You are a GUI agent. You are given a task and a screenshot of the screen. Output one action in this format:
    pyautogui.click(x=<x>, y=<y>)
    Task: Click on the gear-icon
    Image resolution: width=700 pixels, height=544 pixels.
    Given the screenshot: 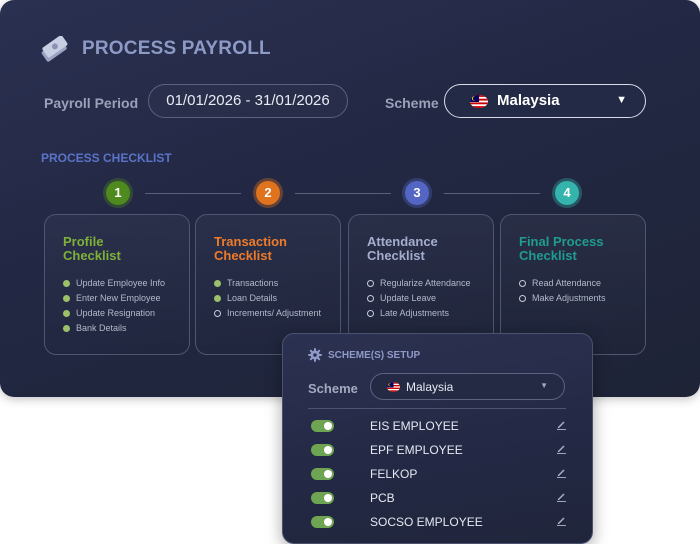 What is the action you would take?
    pyautogui.click(x=315, y=355)
    